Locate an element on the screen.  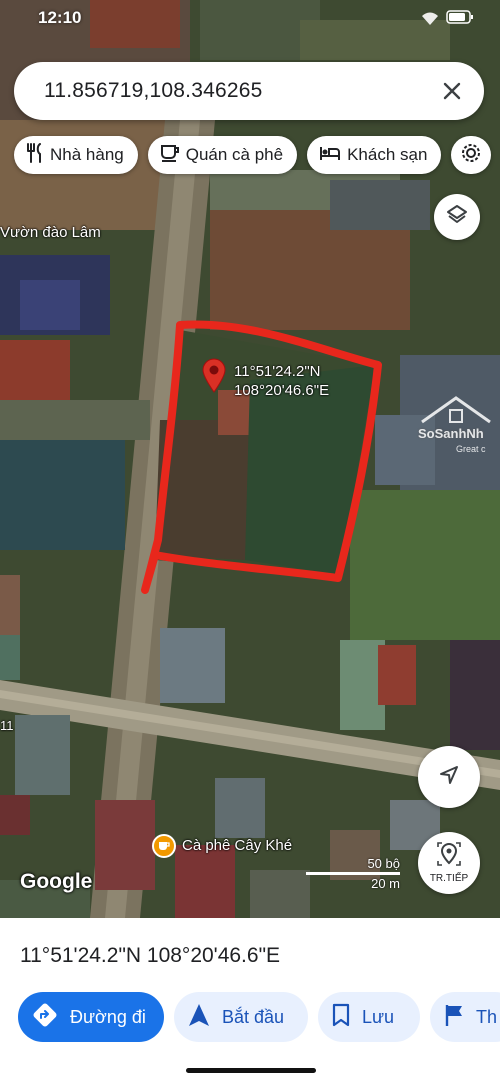
place-coordinates: 11°51'24.2"N 108°20'46.6"E is located at coordinates (150, 955).